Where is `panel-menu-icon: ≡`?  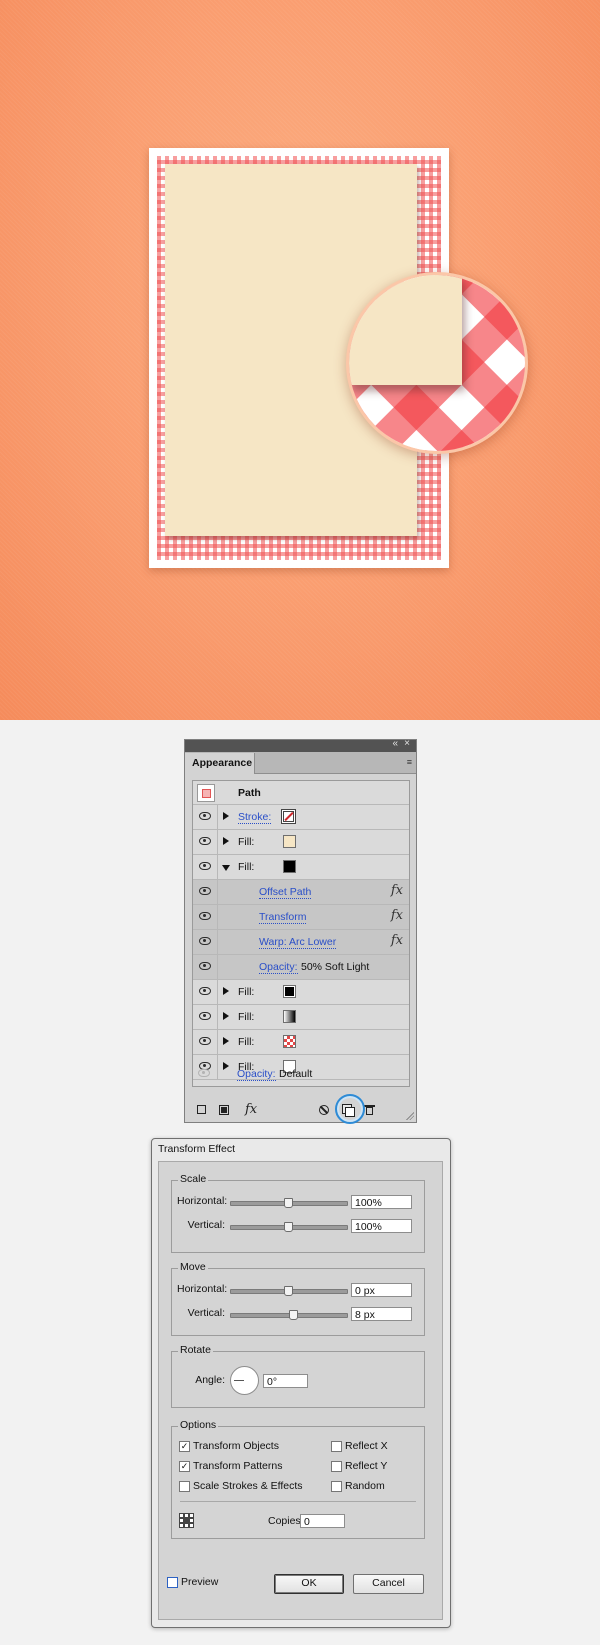
panel-menu-icon: ≡ is located at coordinates (409, 762).